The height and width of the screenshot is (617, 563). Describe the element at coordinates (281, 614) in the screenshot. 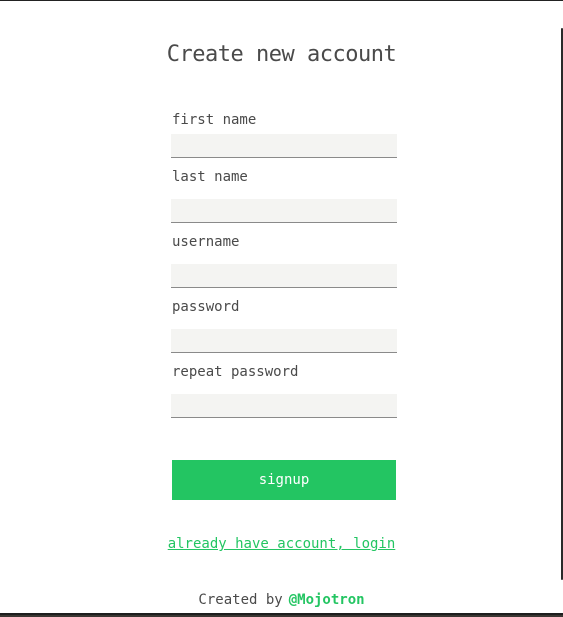

I see `bottom-border` at that location.